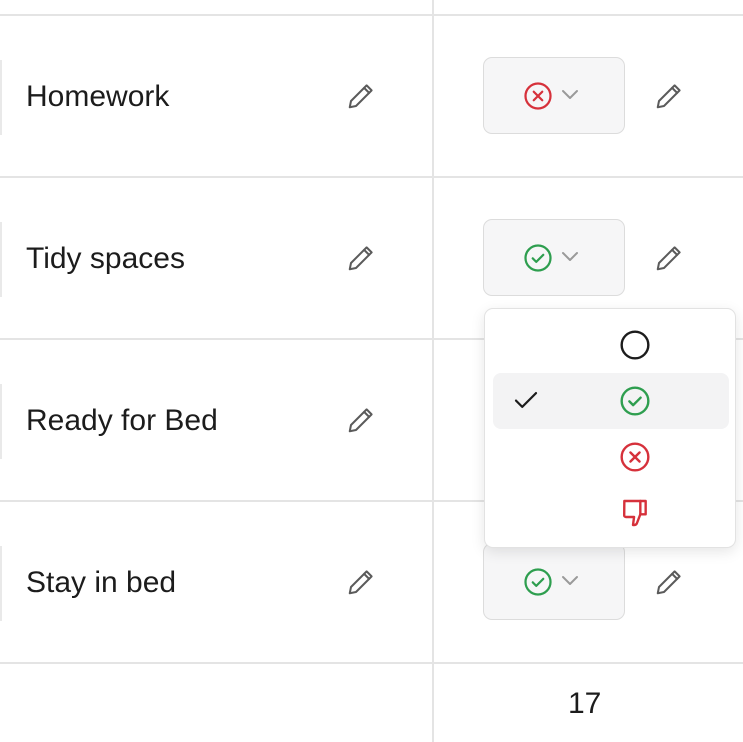 The width and height of the screenshot is (743, 742). Describe the element at coordinates (105, 258) in the screenshot. I see `task-name: Tidy spaces` at that location.